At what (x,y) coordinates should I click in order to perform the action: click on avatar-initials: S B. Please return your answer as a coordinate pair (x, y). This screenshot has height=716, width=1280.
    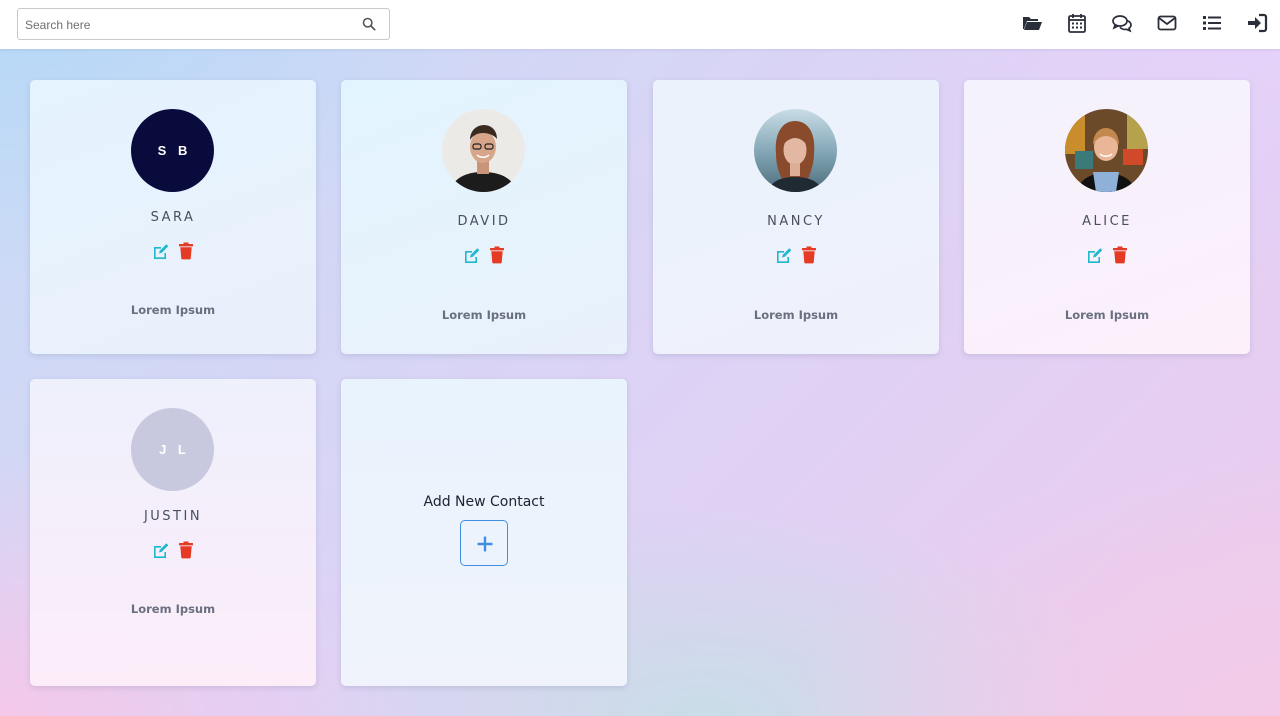
    Looking at the image, I should click on (174, 150).